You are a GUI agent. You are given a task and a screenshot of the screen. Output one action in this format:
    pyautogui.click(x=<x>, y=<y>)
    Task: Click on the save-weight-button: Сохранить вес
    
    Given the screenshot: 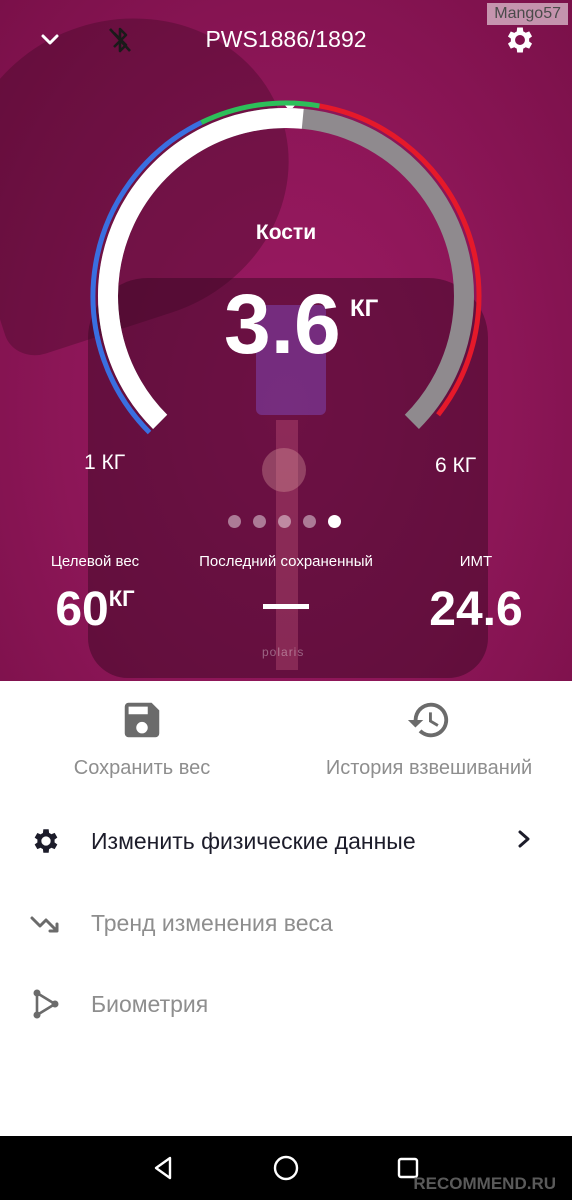 What is the action you would take?
    pyautogui.click(x=142, y=738)
    